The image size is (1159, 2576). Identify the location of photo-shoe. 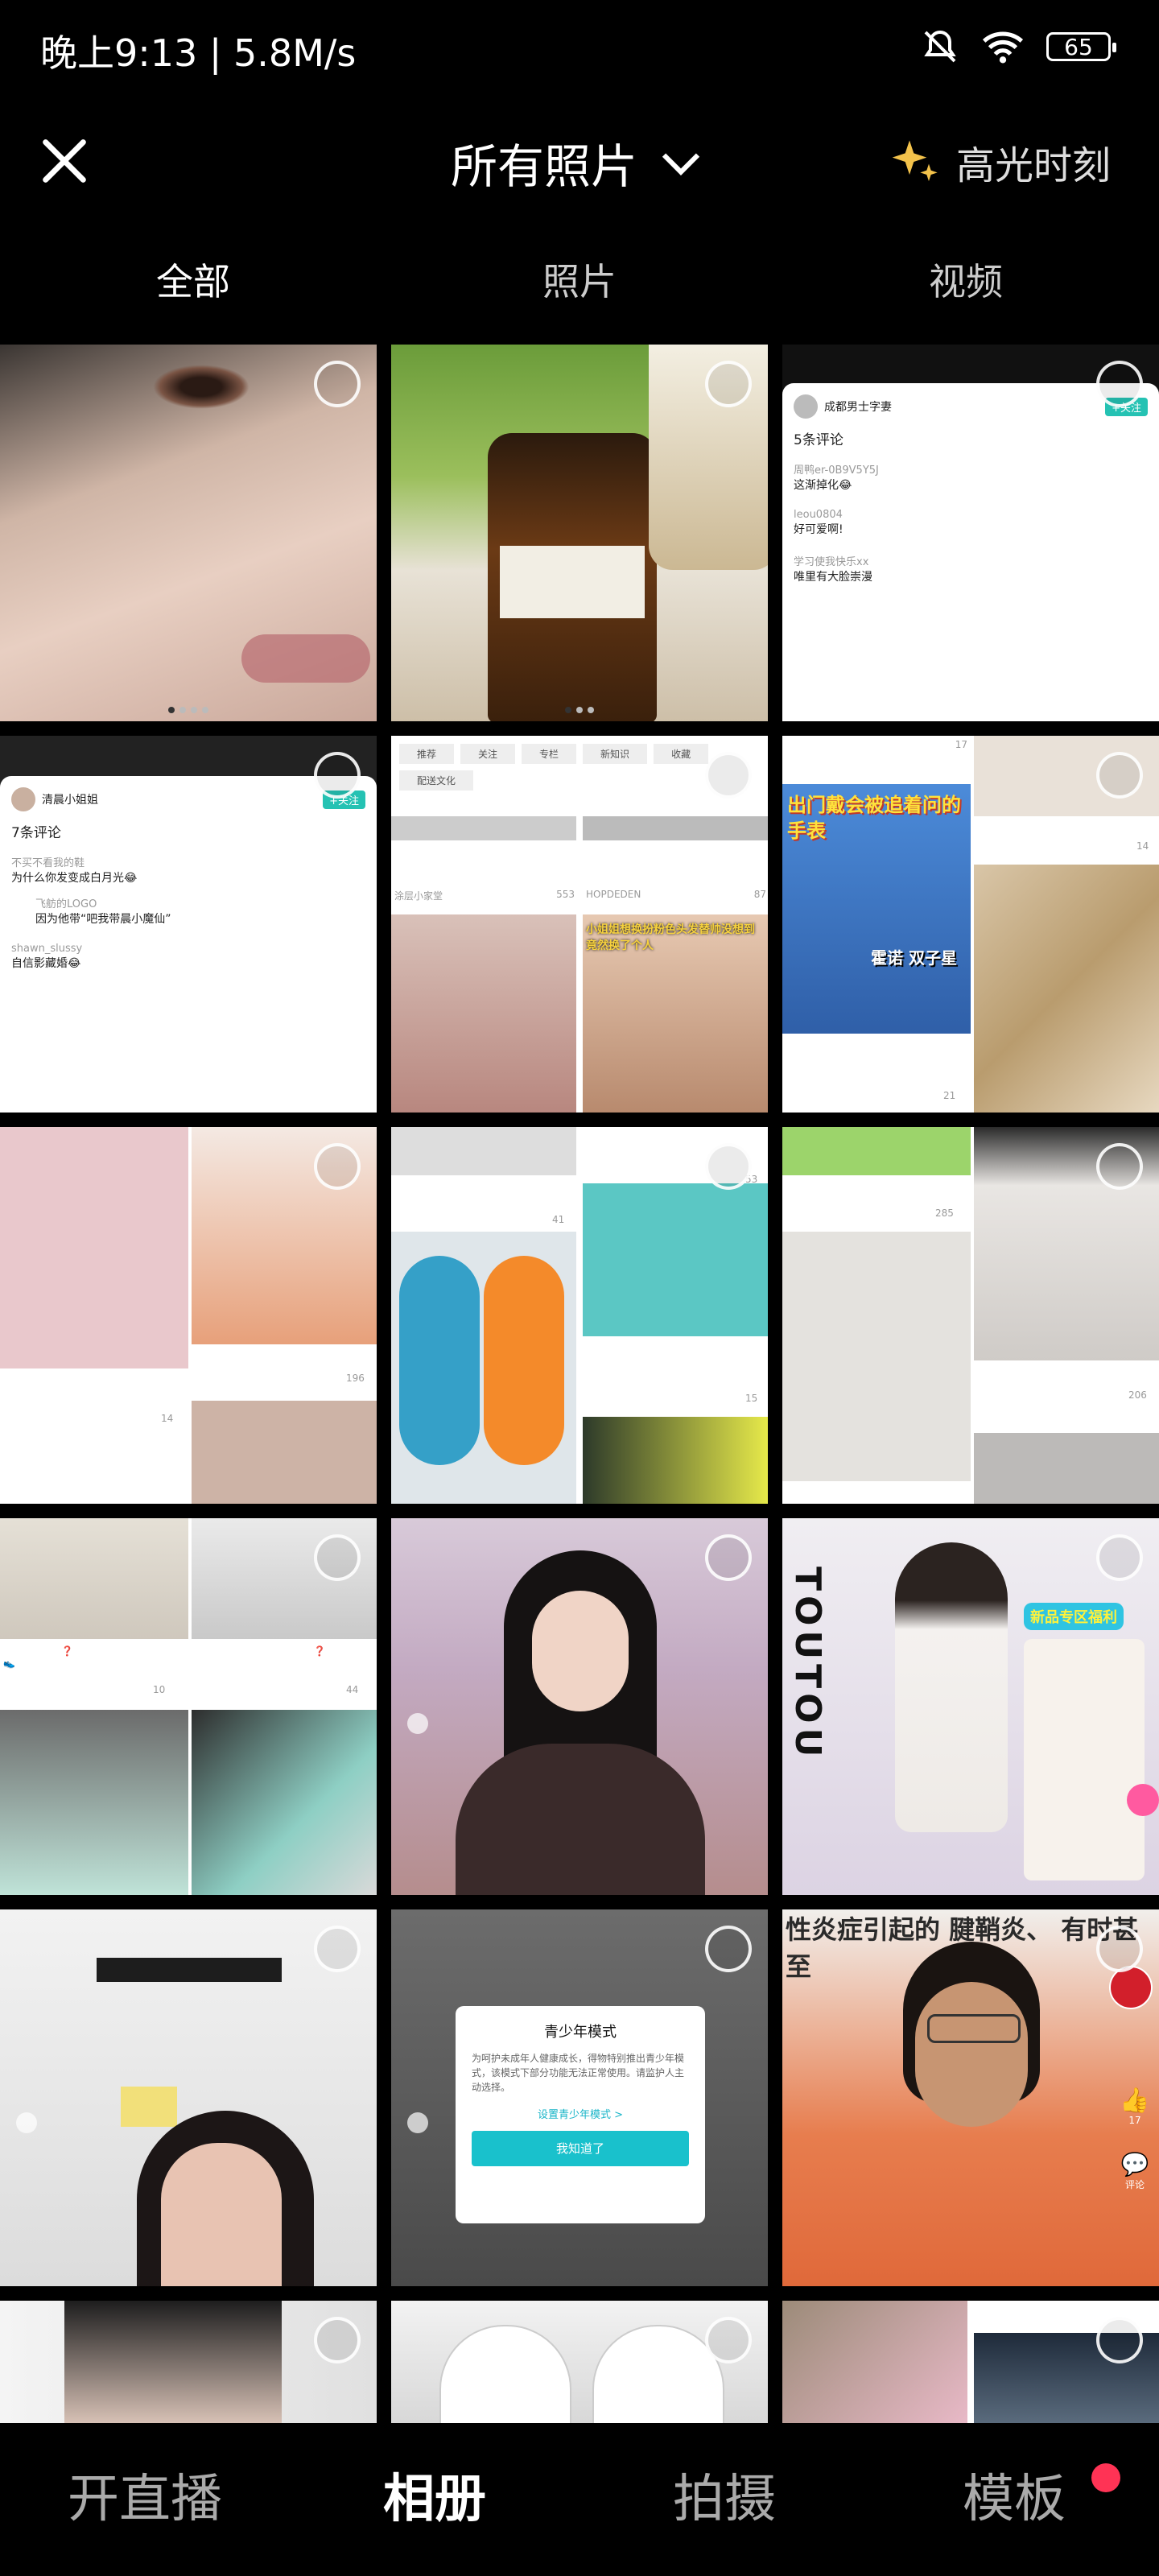
(505, 2374).